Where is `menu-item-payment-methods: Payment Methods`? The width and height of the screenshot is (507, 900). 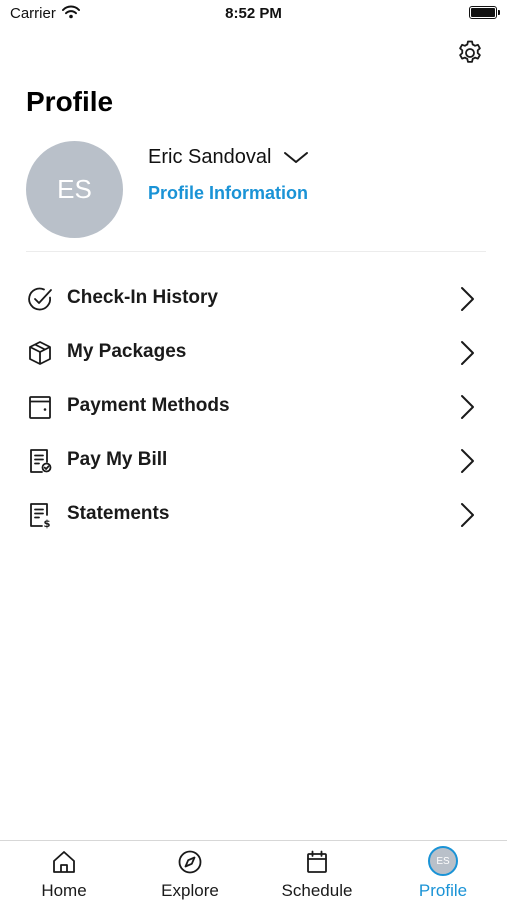 menu-item-payment-methods: Payment Methods is located at coordinates (253, 407).